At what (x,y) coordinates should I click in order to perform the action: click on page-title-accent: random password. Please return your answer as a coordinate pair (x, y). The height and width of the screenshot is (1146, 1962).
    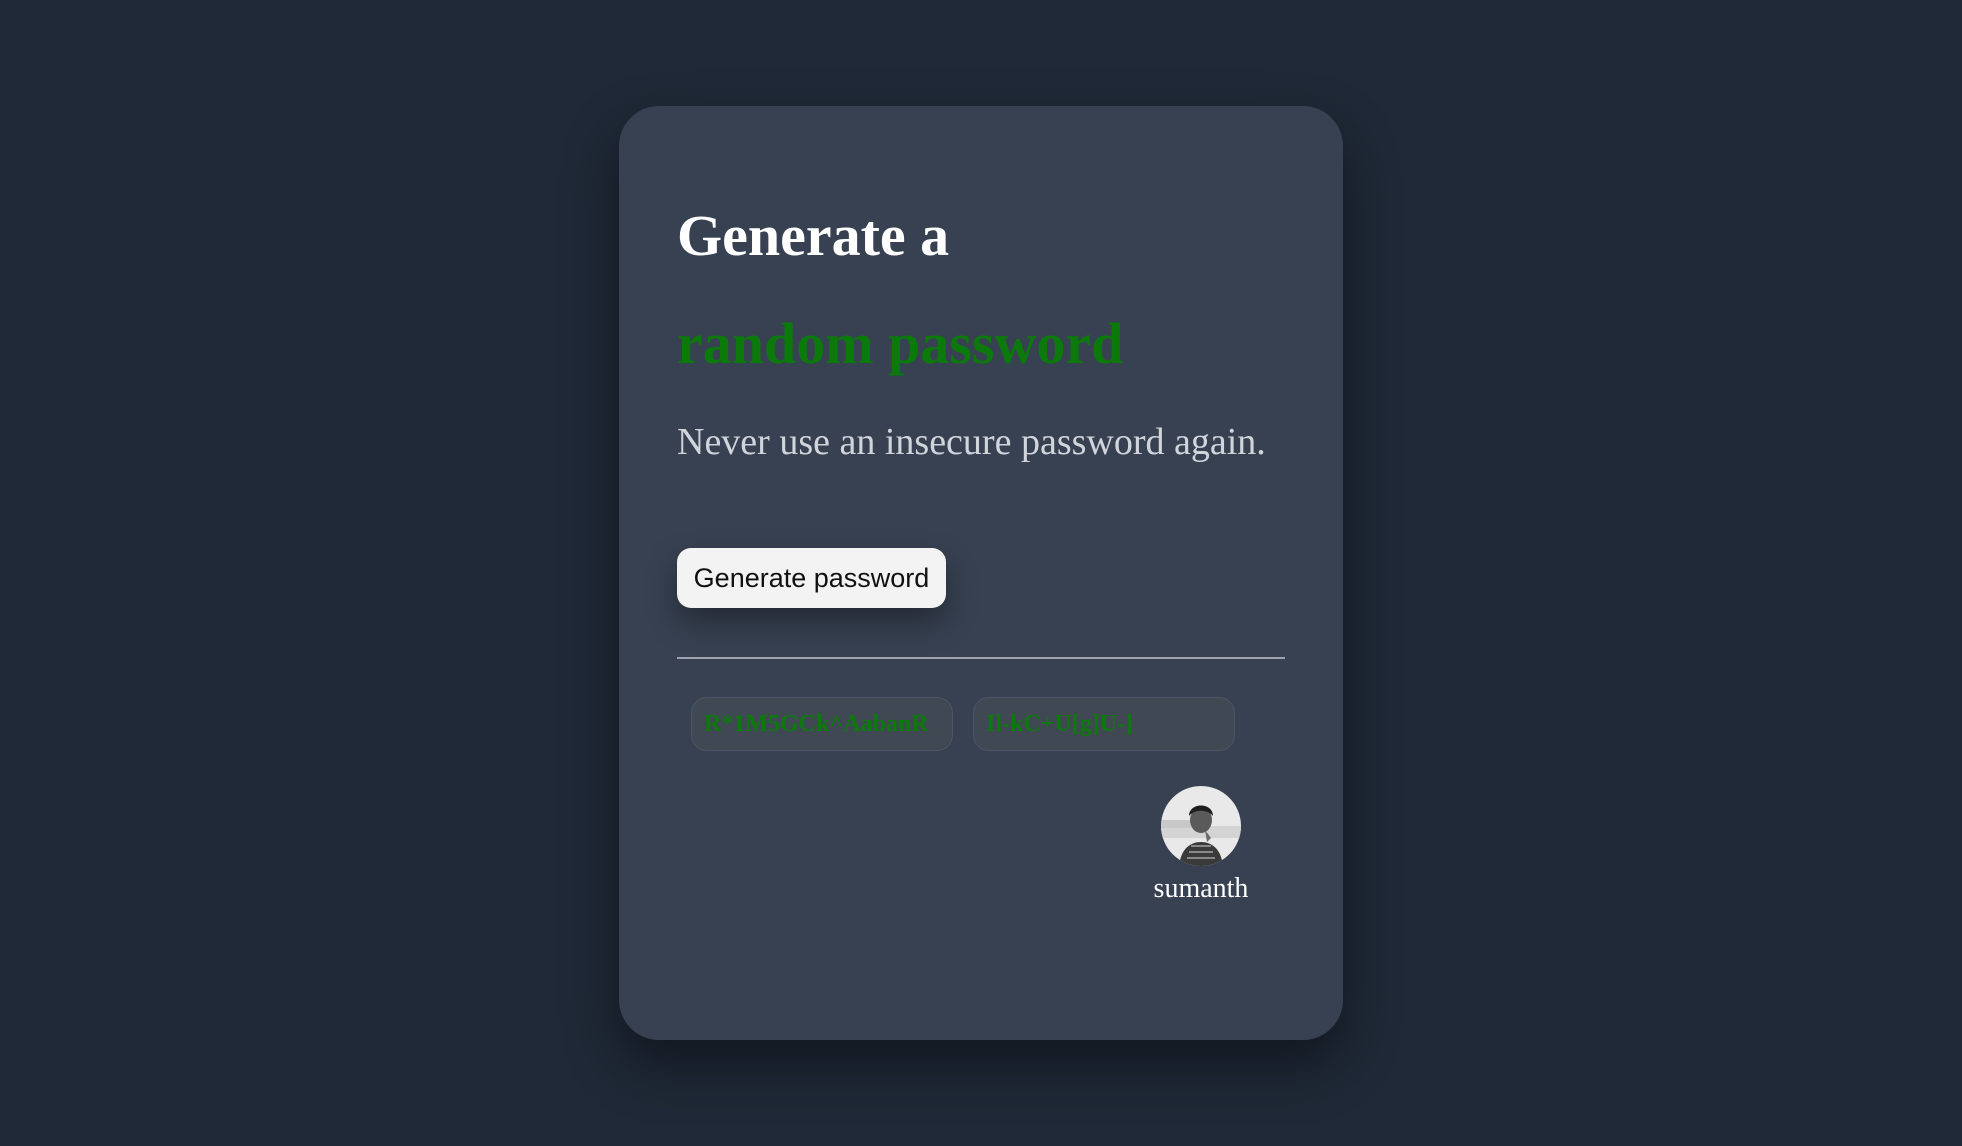
    Looking at the image, I should click on (900, 343).